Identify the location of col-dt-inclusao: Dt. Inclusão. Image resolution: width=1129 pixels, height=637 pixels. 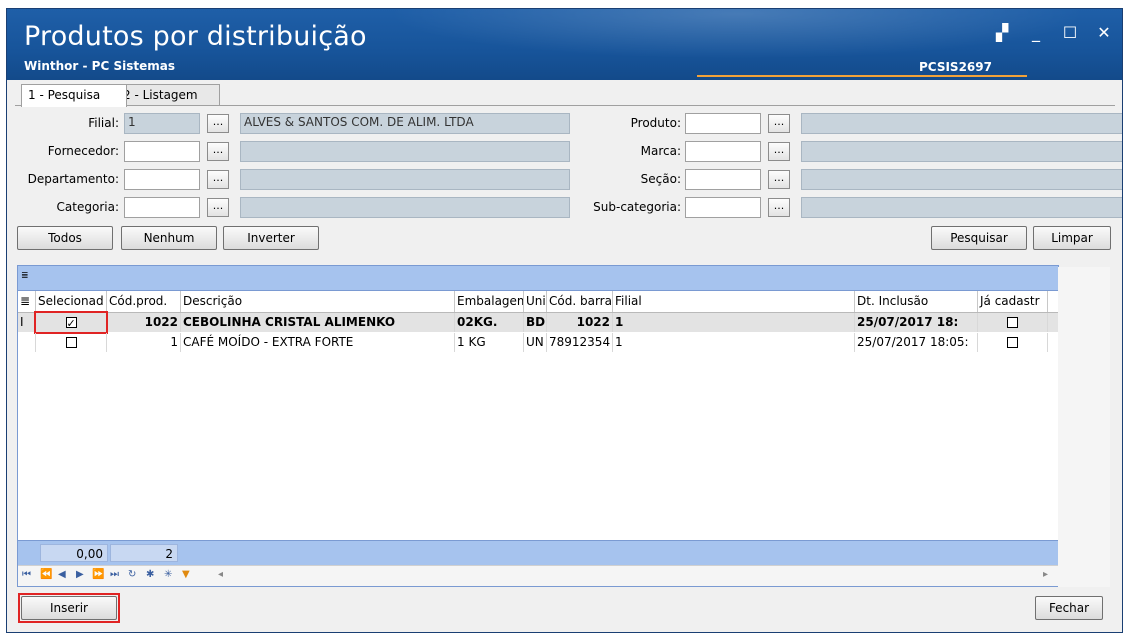
(916, 301).